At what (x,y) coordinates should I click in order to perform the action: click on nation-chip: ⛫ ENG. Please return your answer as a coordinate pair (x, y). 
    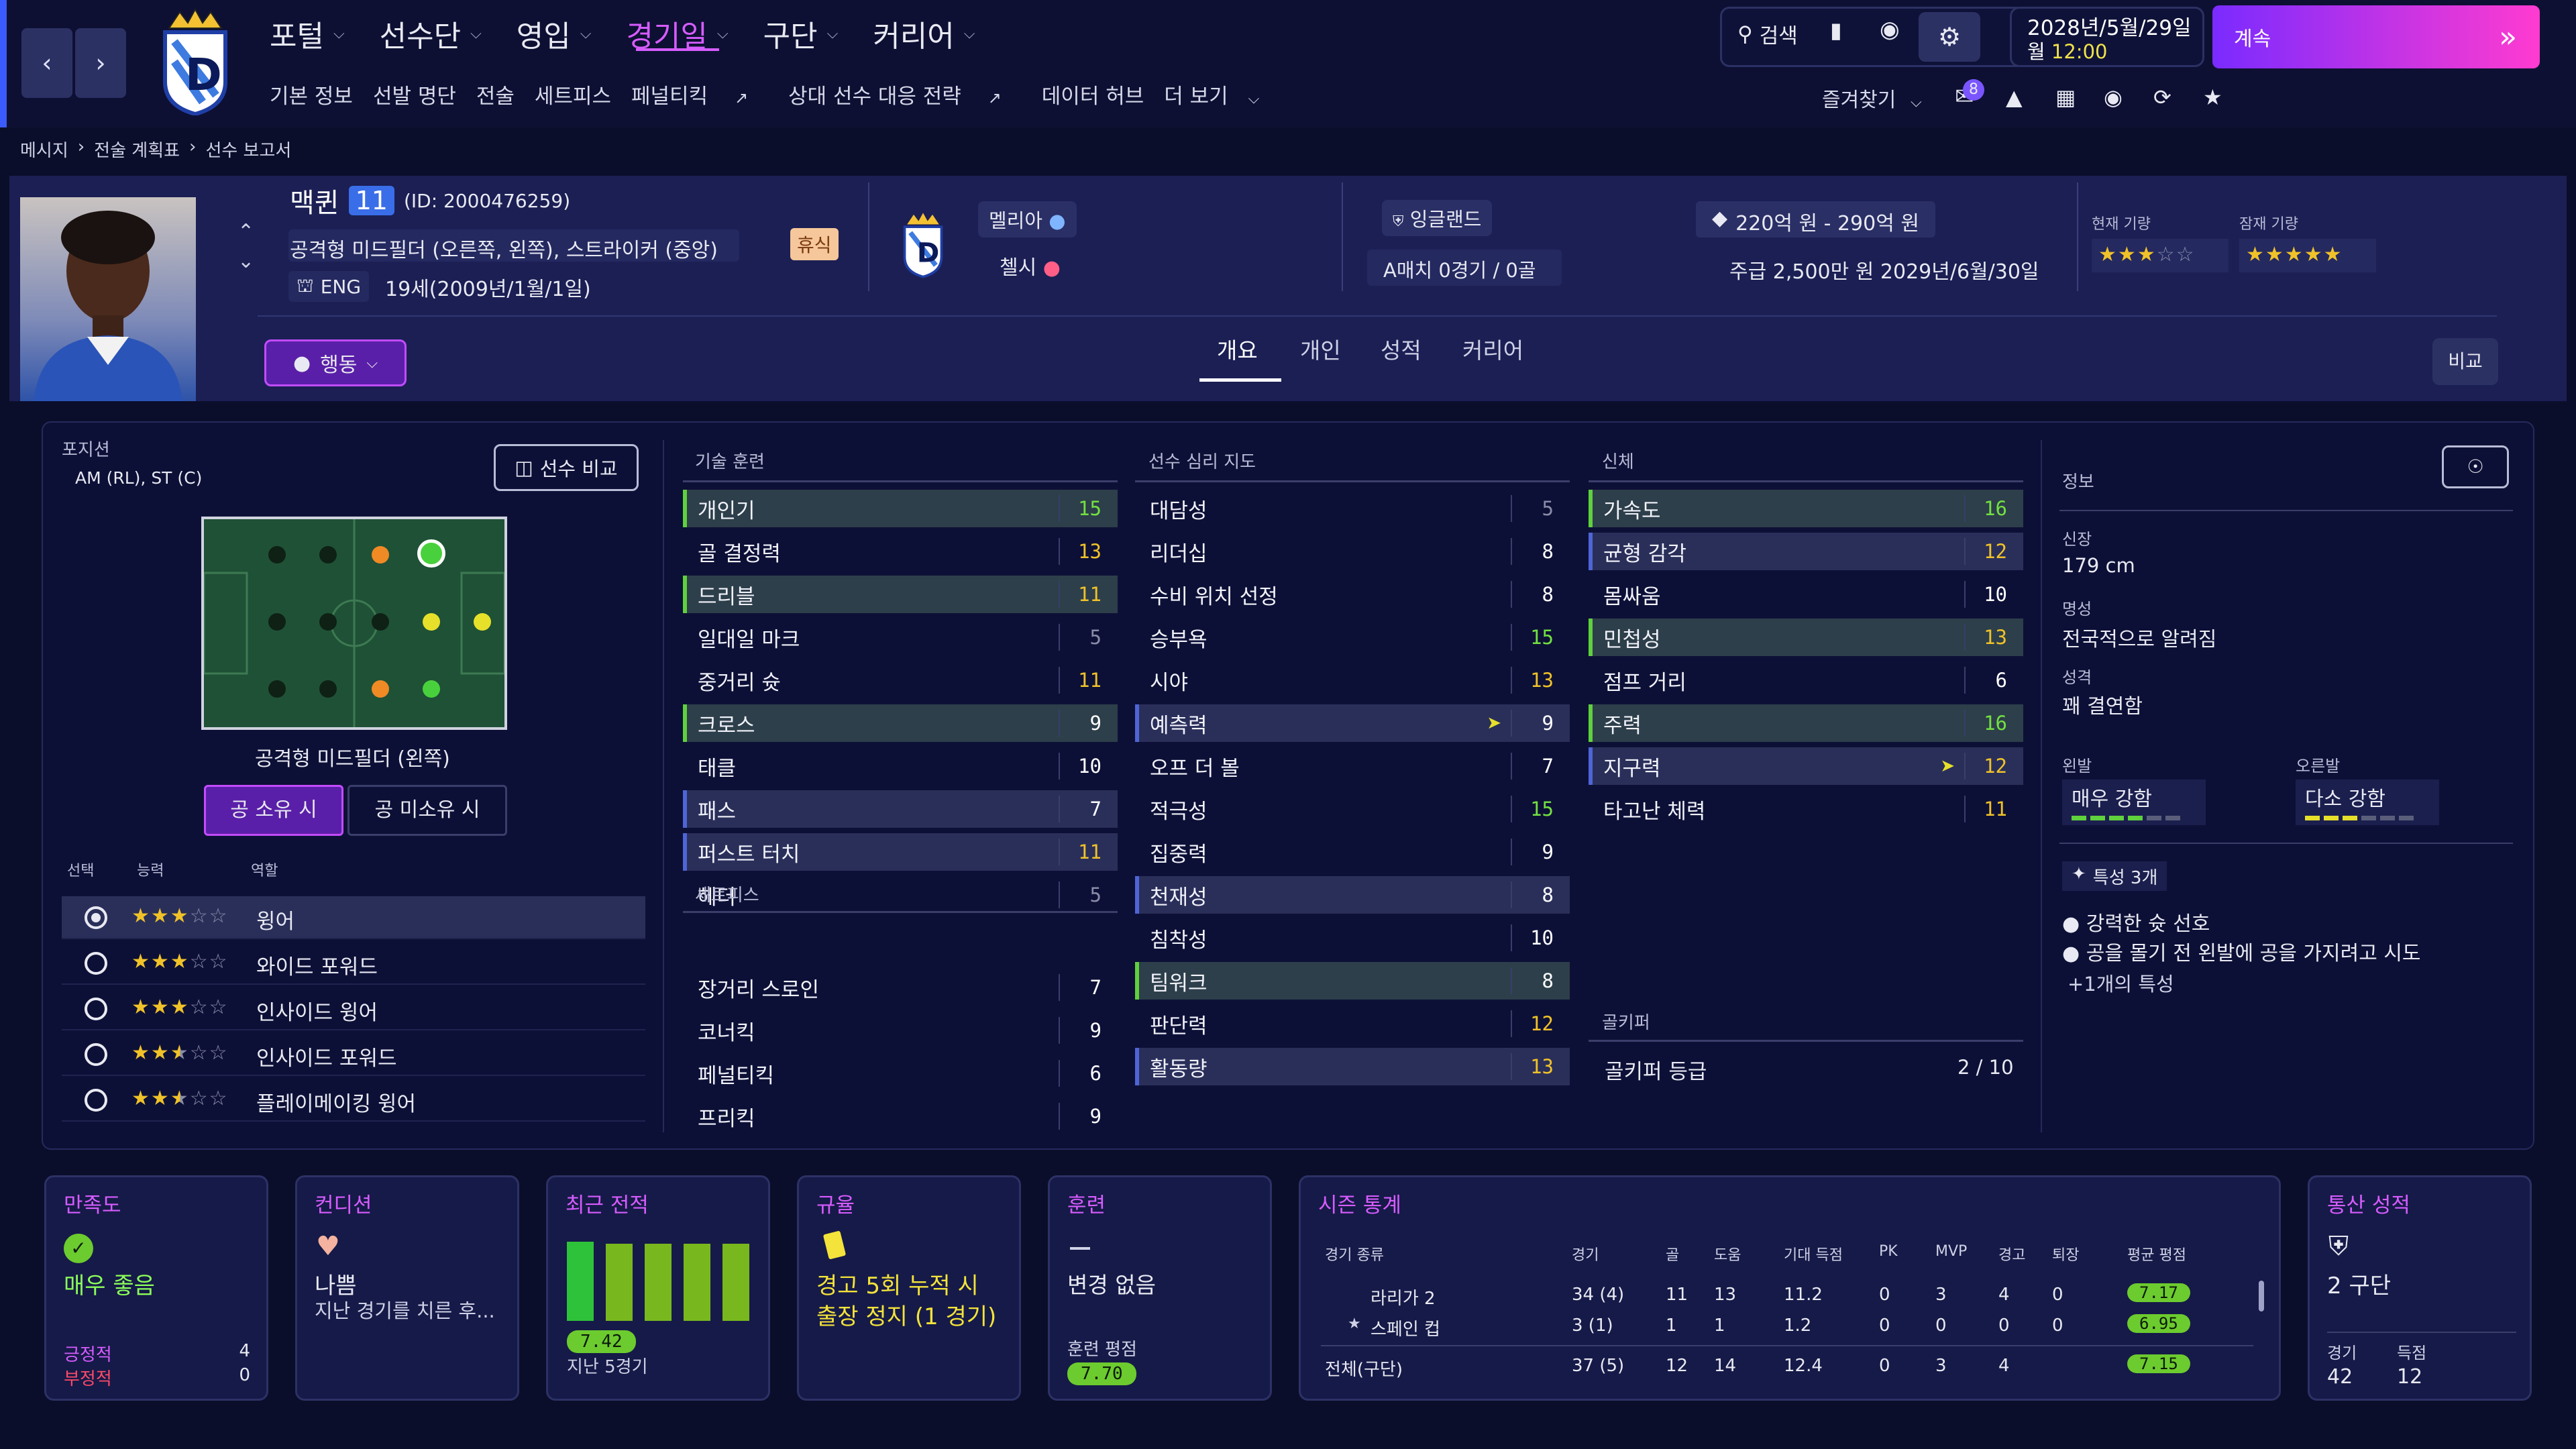
    Looking at the image, I should click on (329, 286).